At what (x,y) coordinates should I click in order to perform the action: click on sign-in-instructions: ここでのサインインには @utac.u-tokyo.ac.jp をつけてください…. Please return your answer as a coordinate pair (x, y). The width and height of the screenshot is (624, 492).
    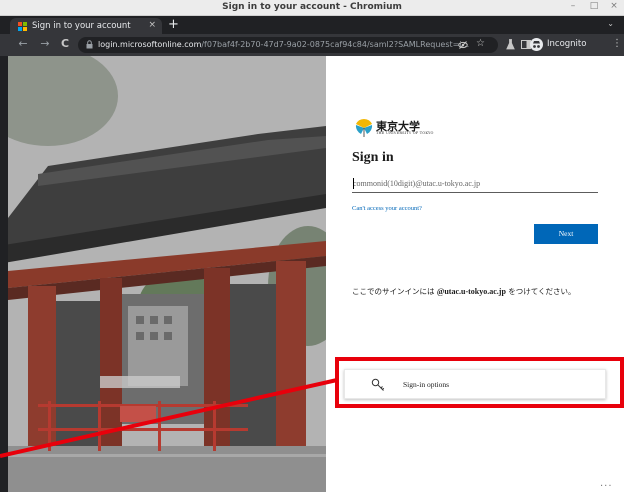
    Looking at the image, I should click on (478, 291).